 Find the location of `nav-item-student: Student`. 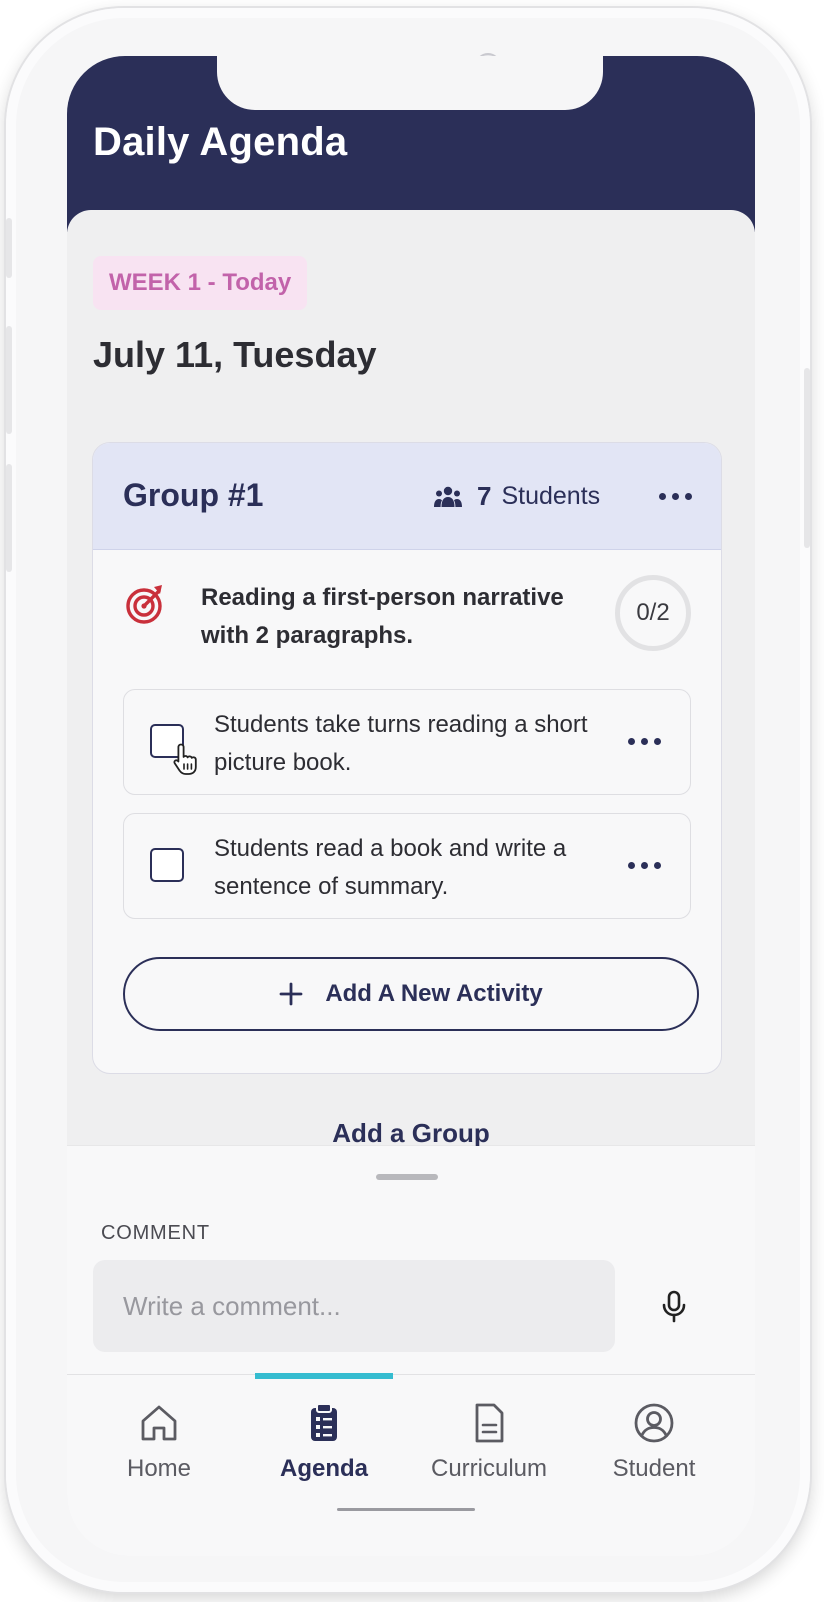

nav-item-student: Student is located at coordinates (654, 1442).